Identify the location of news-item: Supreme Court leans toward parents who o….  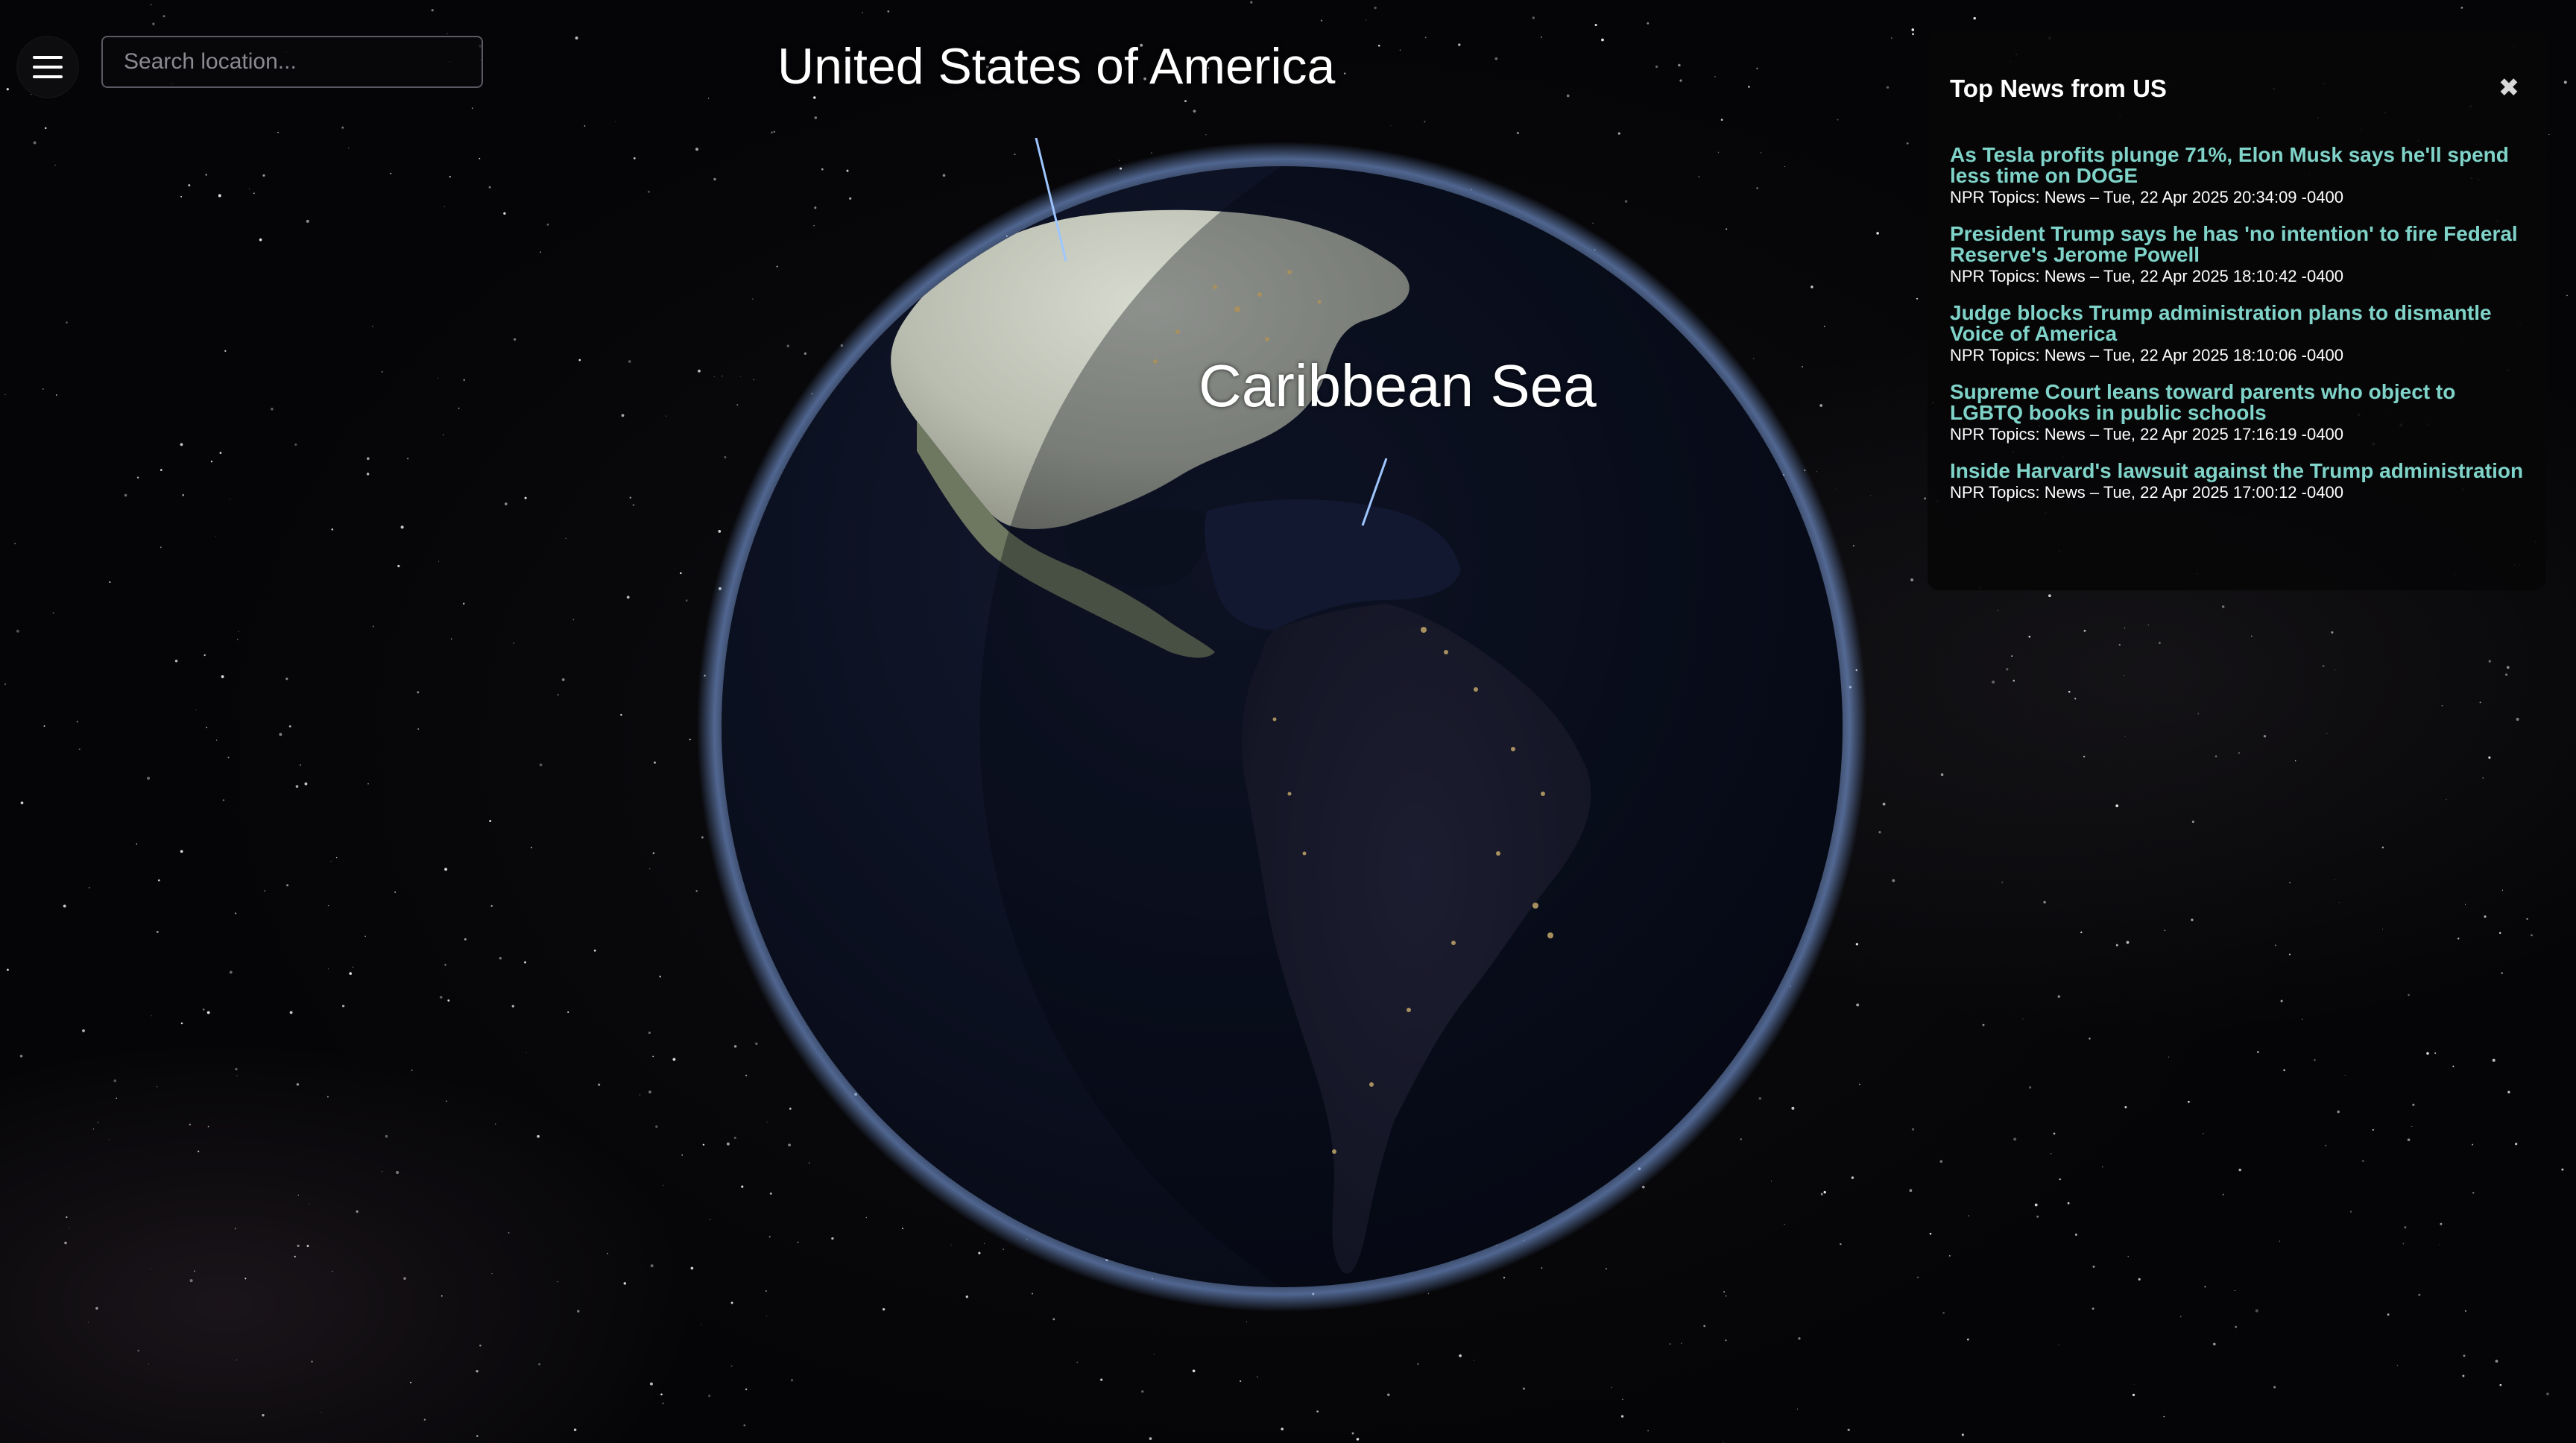
(2237, 414).